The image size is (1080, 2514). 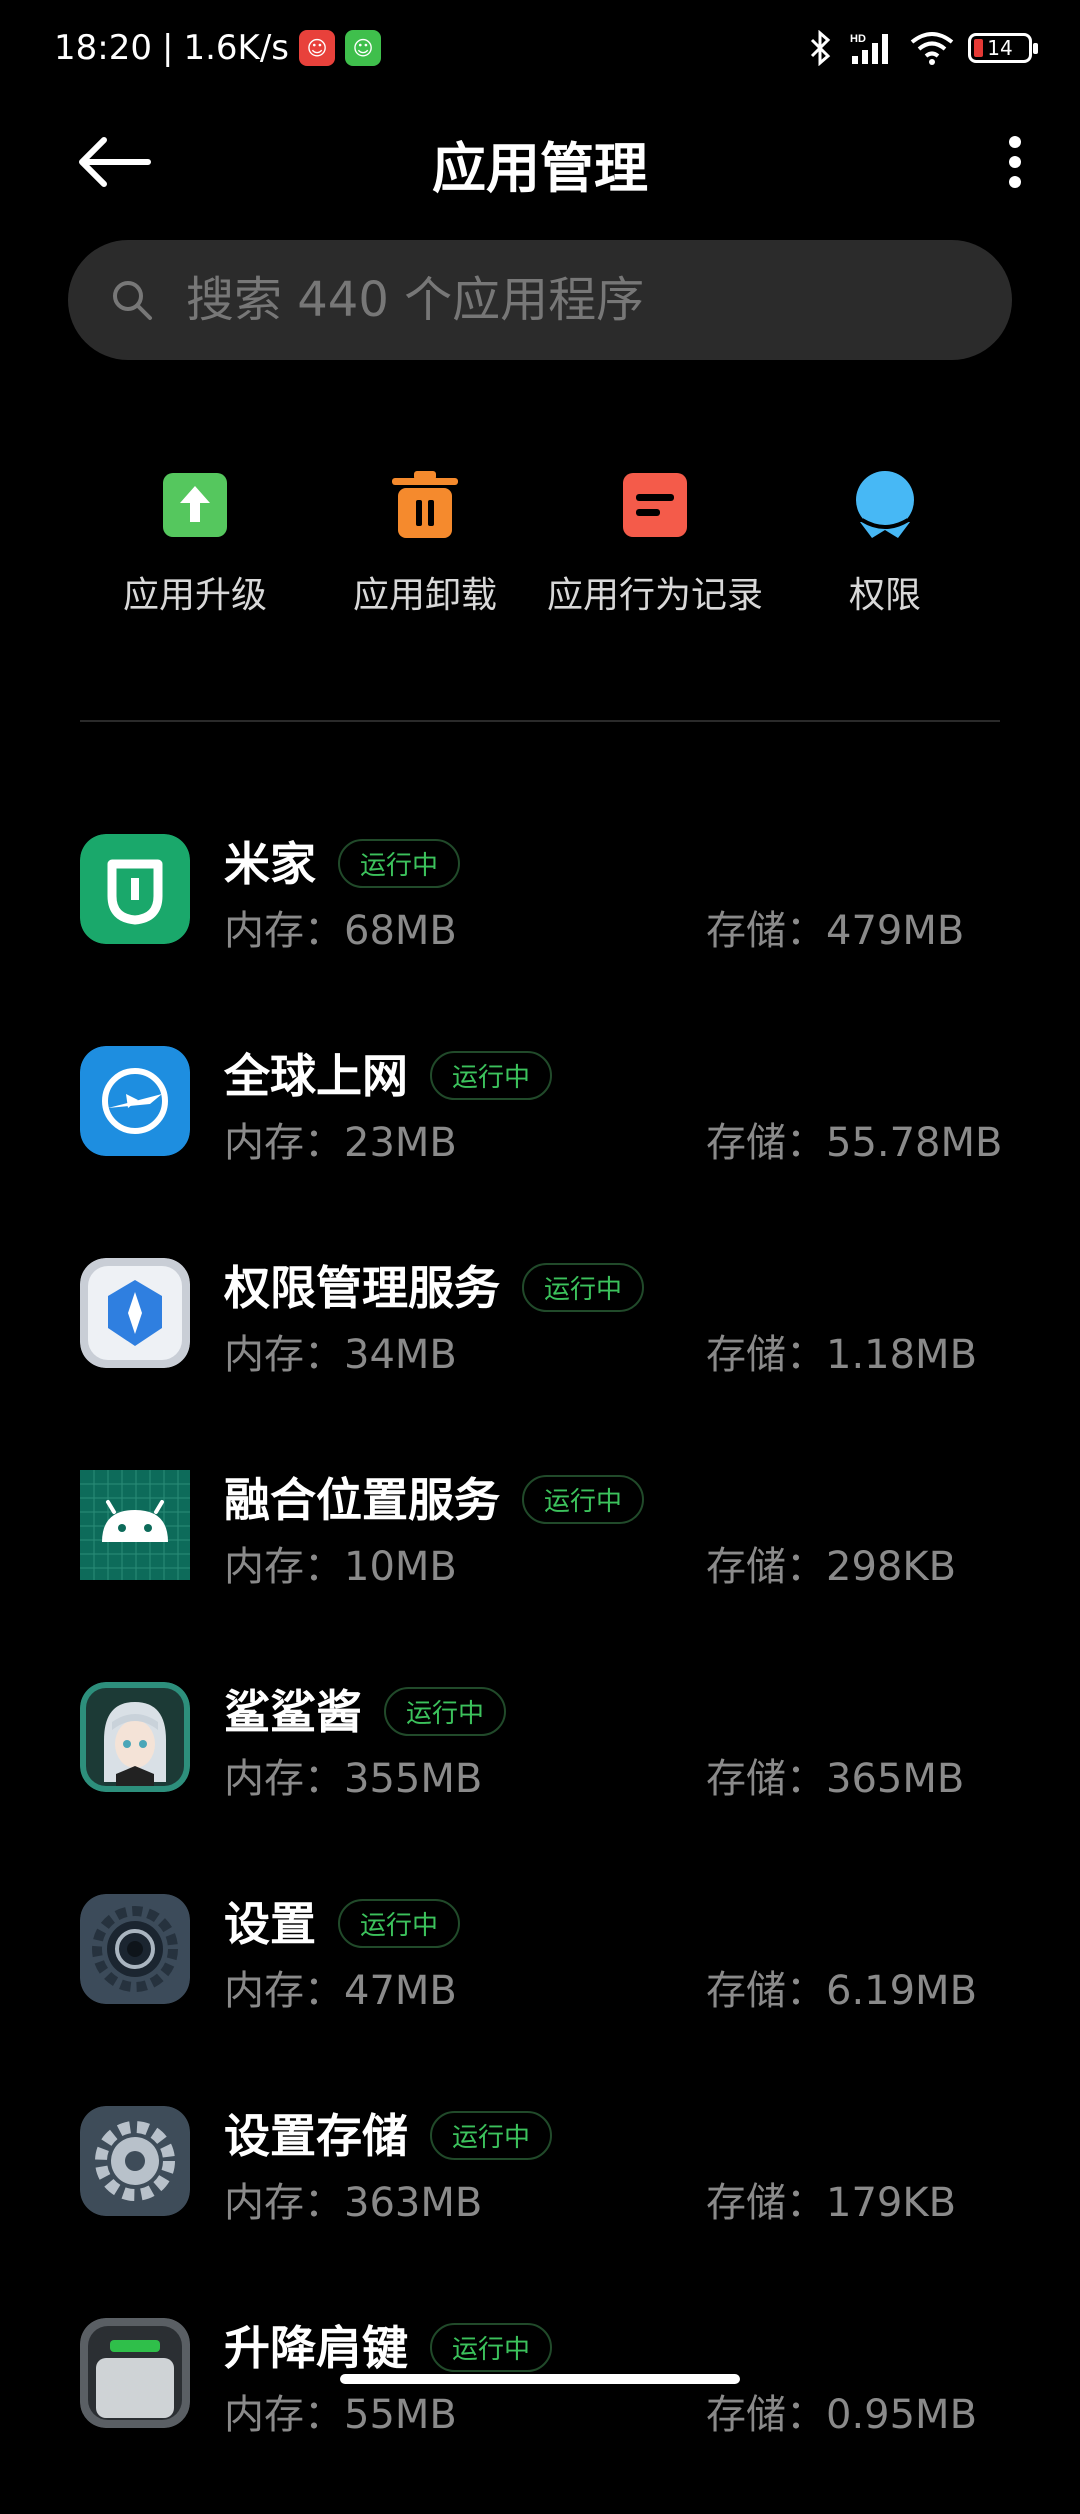 I want to click on app-name: 设置 运行中, so click(x=342, y=1921).